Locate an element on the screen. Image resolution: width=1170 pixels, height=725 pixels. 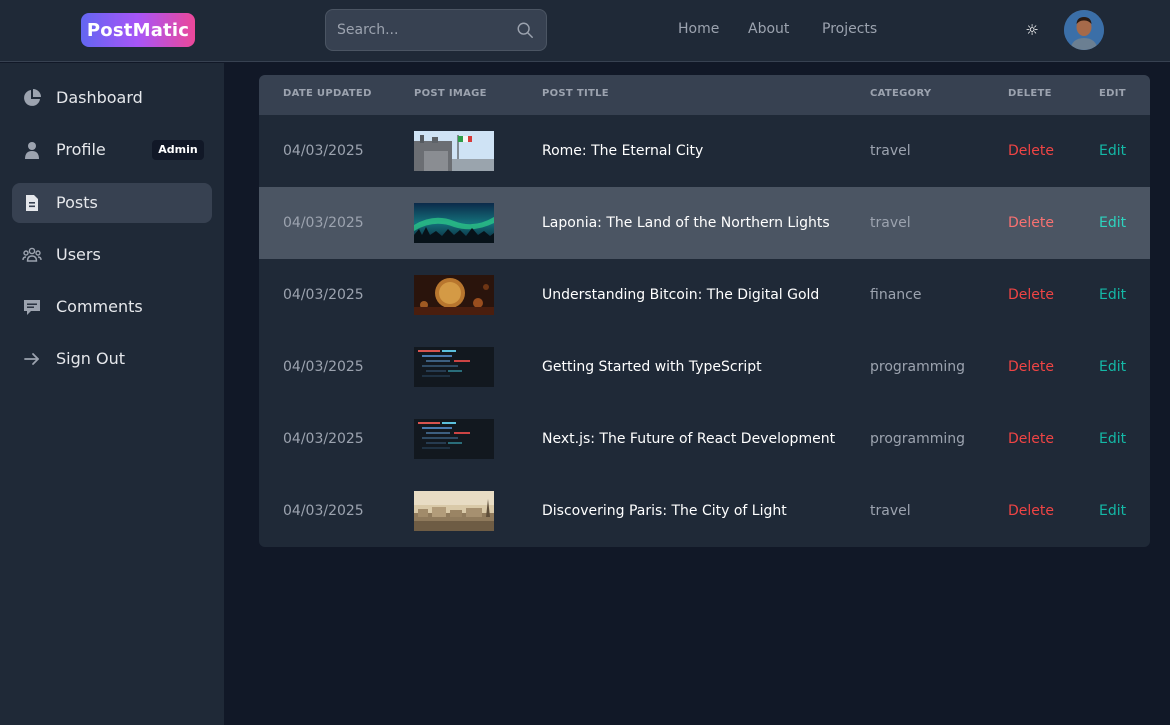
search-box is located at coordinates (436, 30).